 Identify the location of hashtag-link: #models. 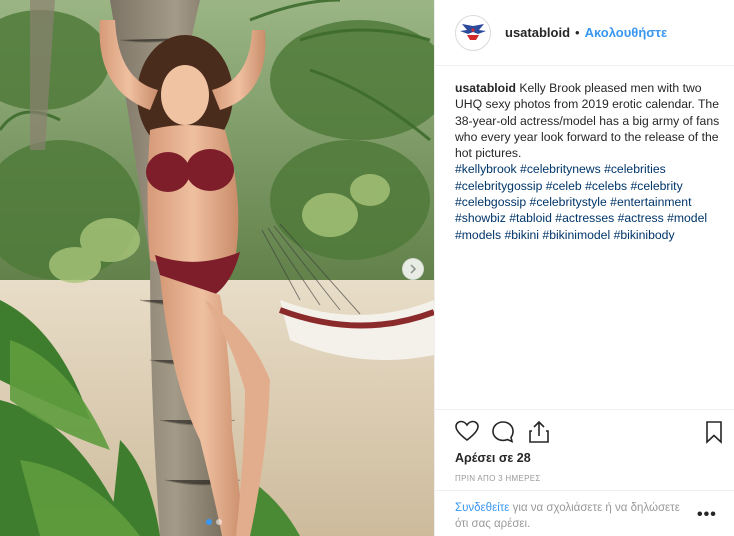
(478, 235).